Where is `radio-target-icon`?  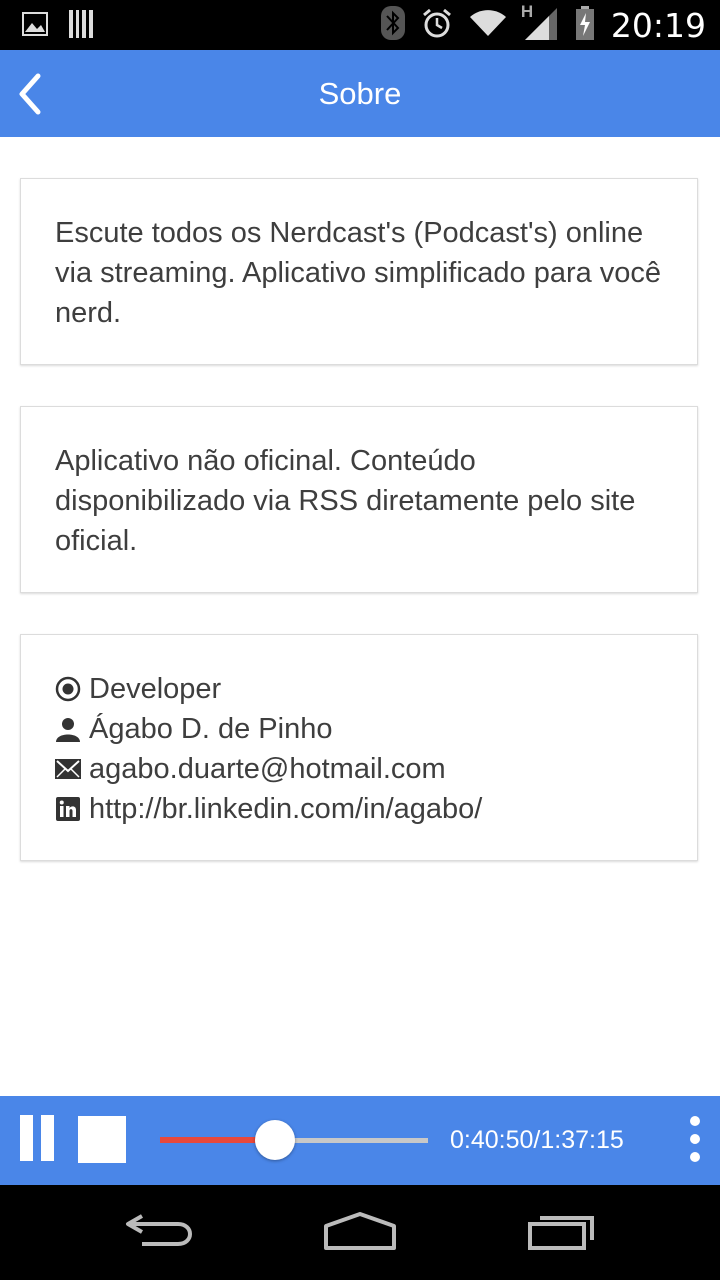 radio-target-icon is located at coordinates (68, 689).